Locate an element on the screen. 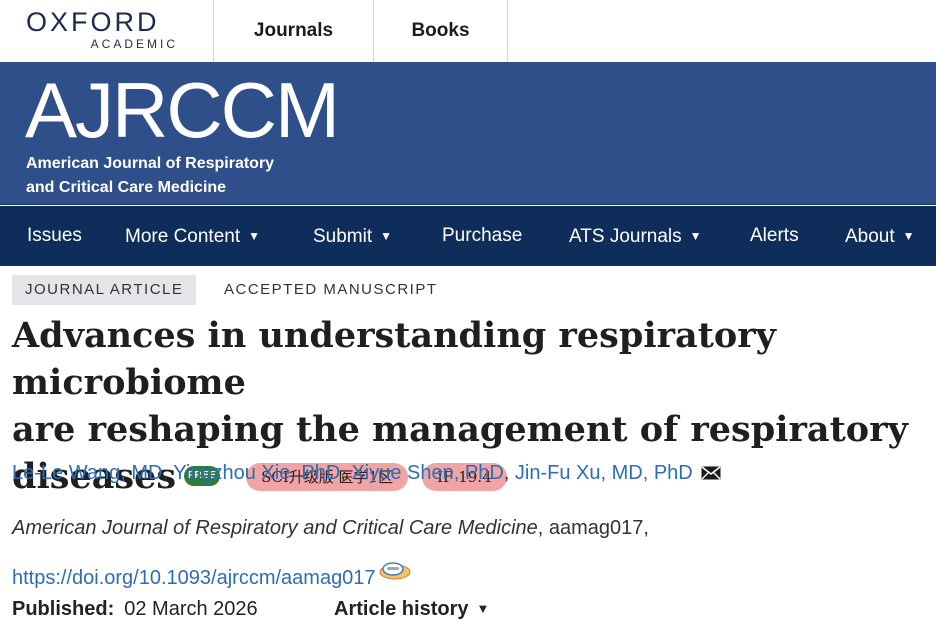  published-date: 02 March 2026 is located at coordinates (191, 609).